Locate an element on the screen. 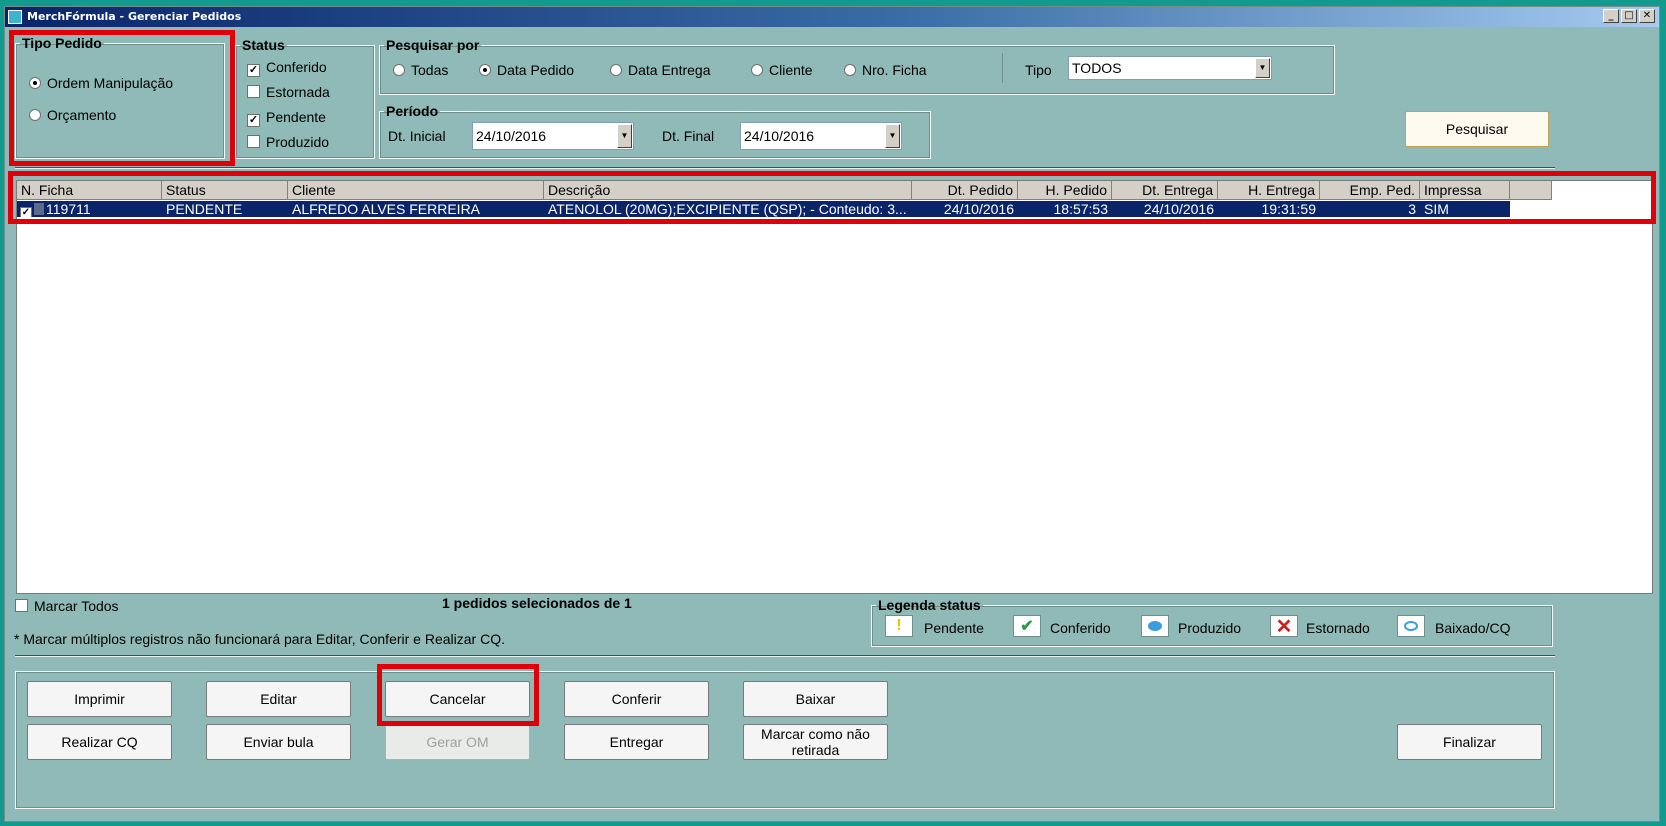  status-legend: Status is located at coordinates (263, 45).